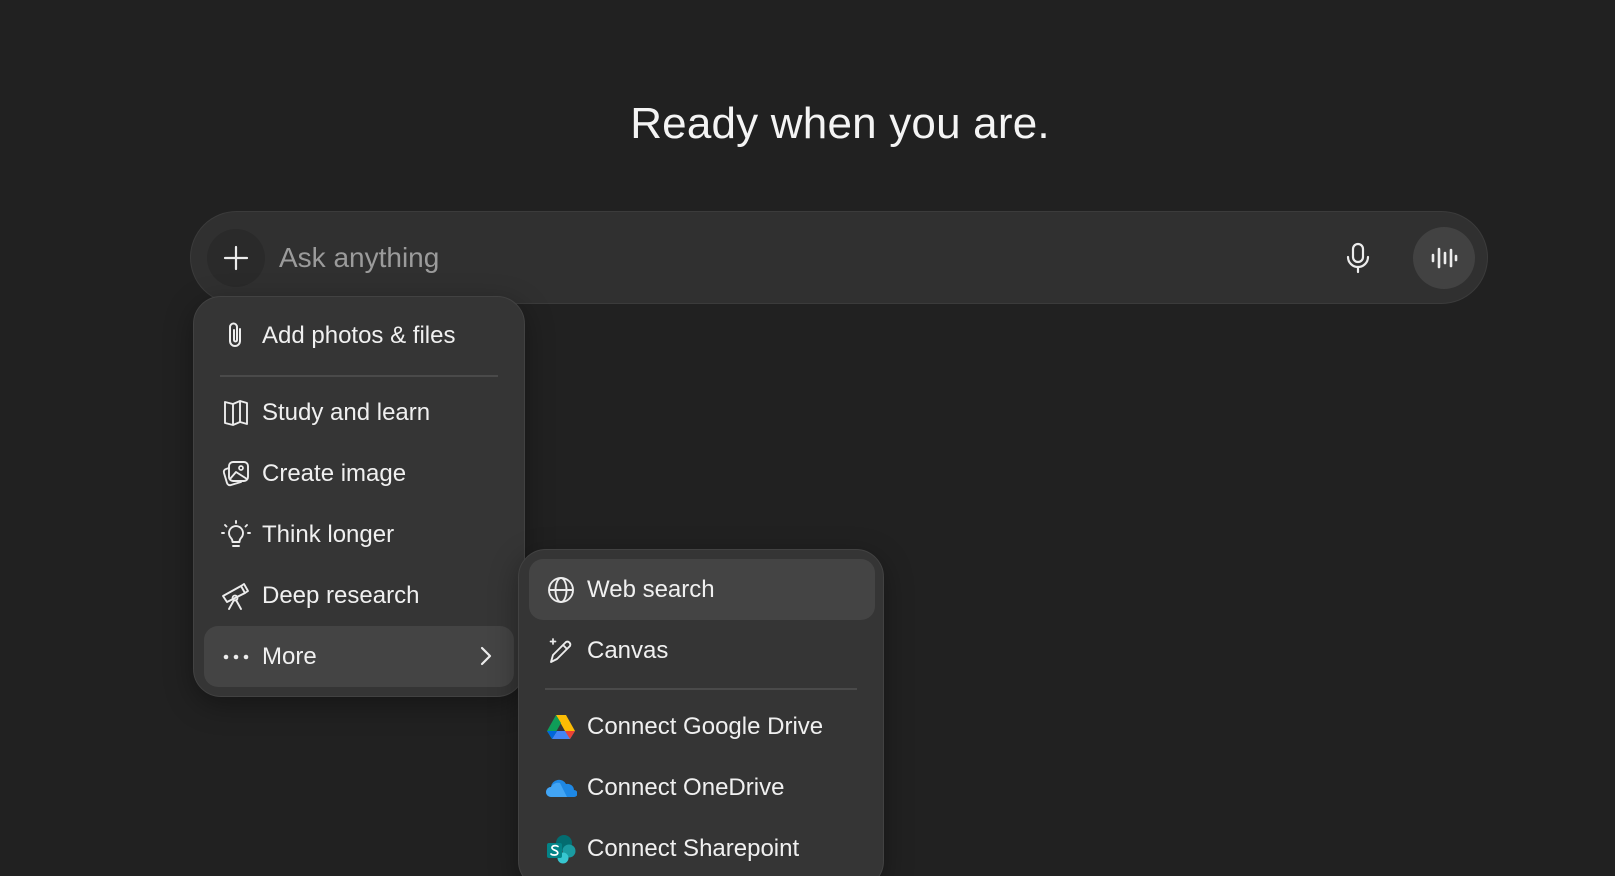 The width and height of the screenshot is (1615, 876). What do you see at coordinates (561, 788) in the screenshot?
I see `onedrive-icon` at bounding box center [561, 788].